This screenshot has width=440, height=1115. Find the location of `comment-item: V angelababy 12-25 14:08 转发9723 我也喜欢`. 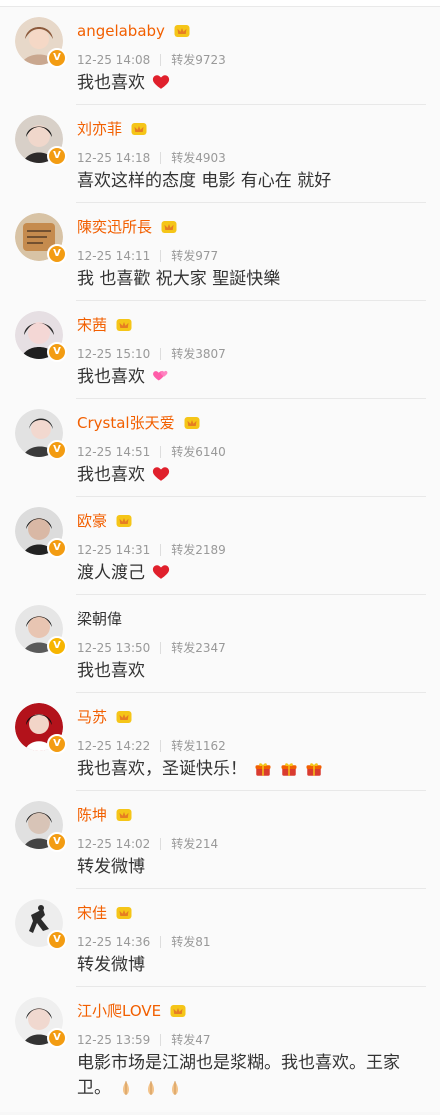

comment-item: V angelababy 12-25 14:08 转发9723 我也喜欢 is located at coordinates (220, 56).